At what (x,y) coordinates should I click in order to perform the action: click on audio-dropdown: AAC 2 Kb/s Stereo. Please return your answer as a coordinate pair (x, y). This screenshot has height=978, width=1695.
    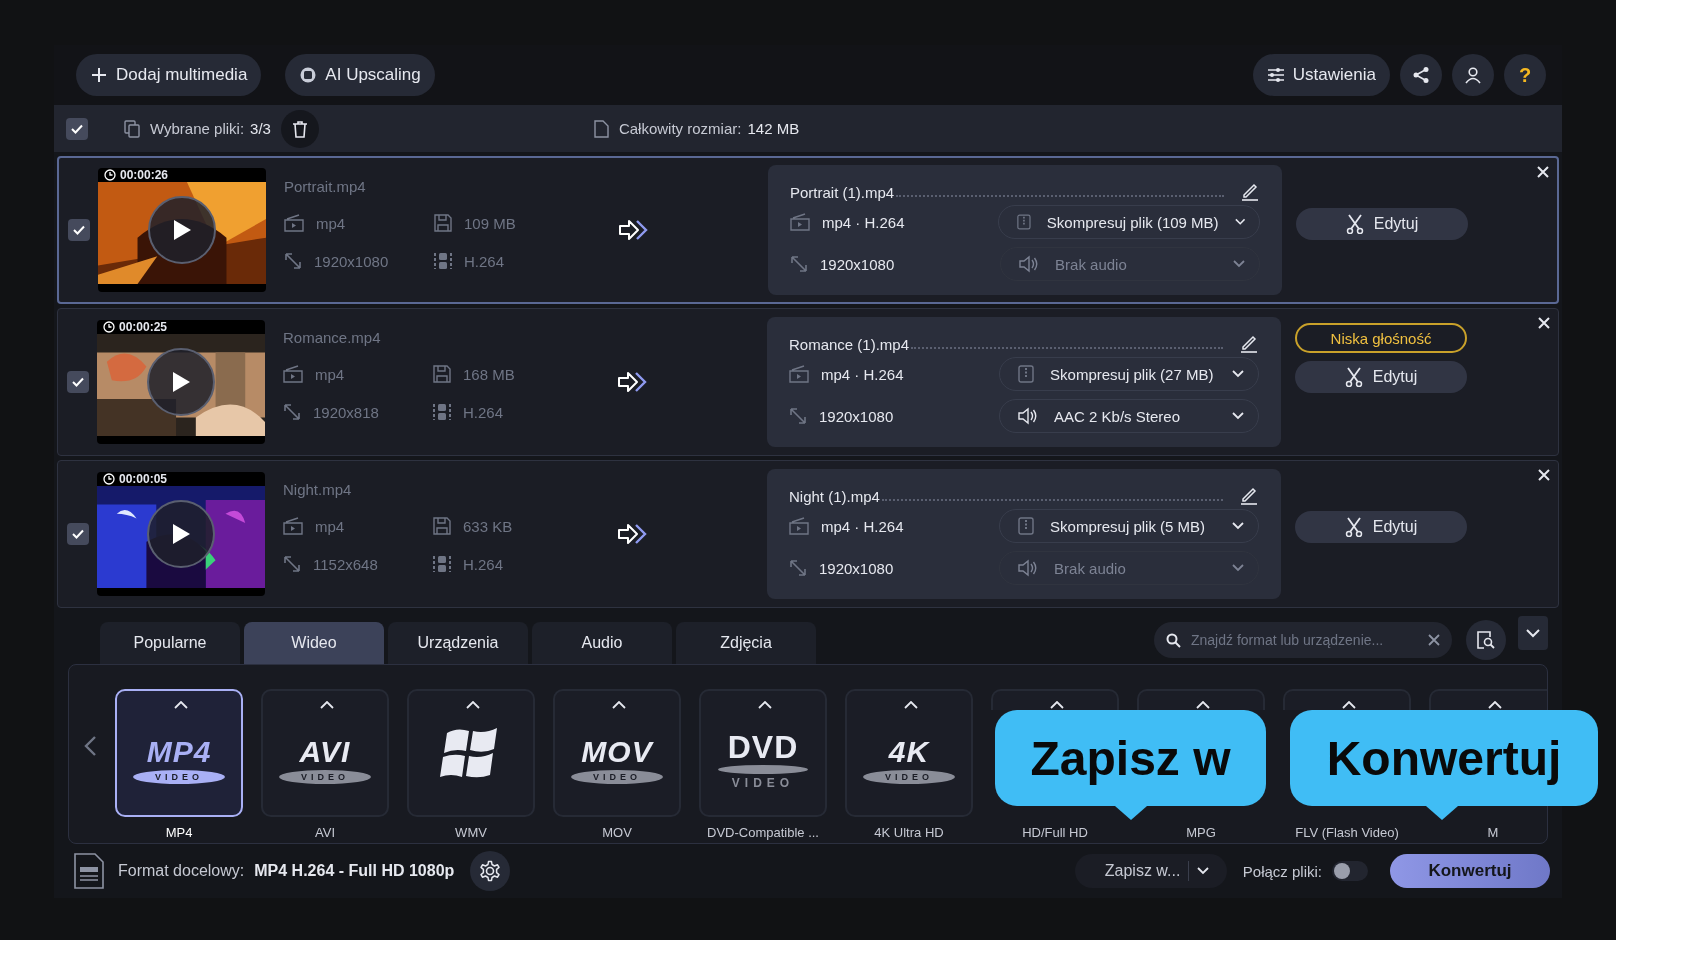
    Looking at the image, I should click on (1129, 416).